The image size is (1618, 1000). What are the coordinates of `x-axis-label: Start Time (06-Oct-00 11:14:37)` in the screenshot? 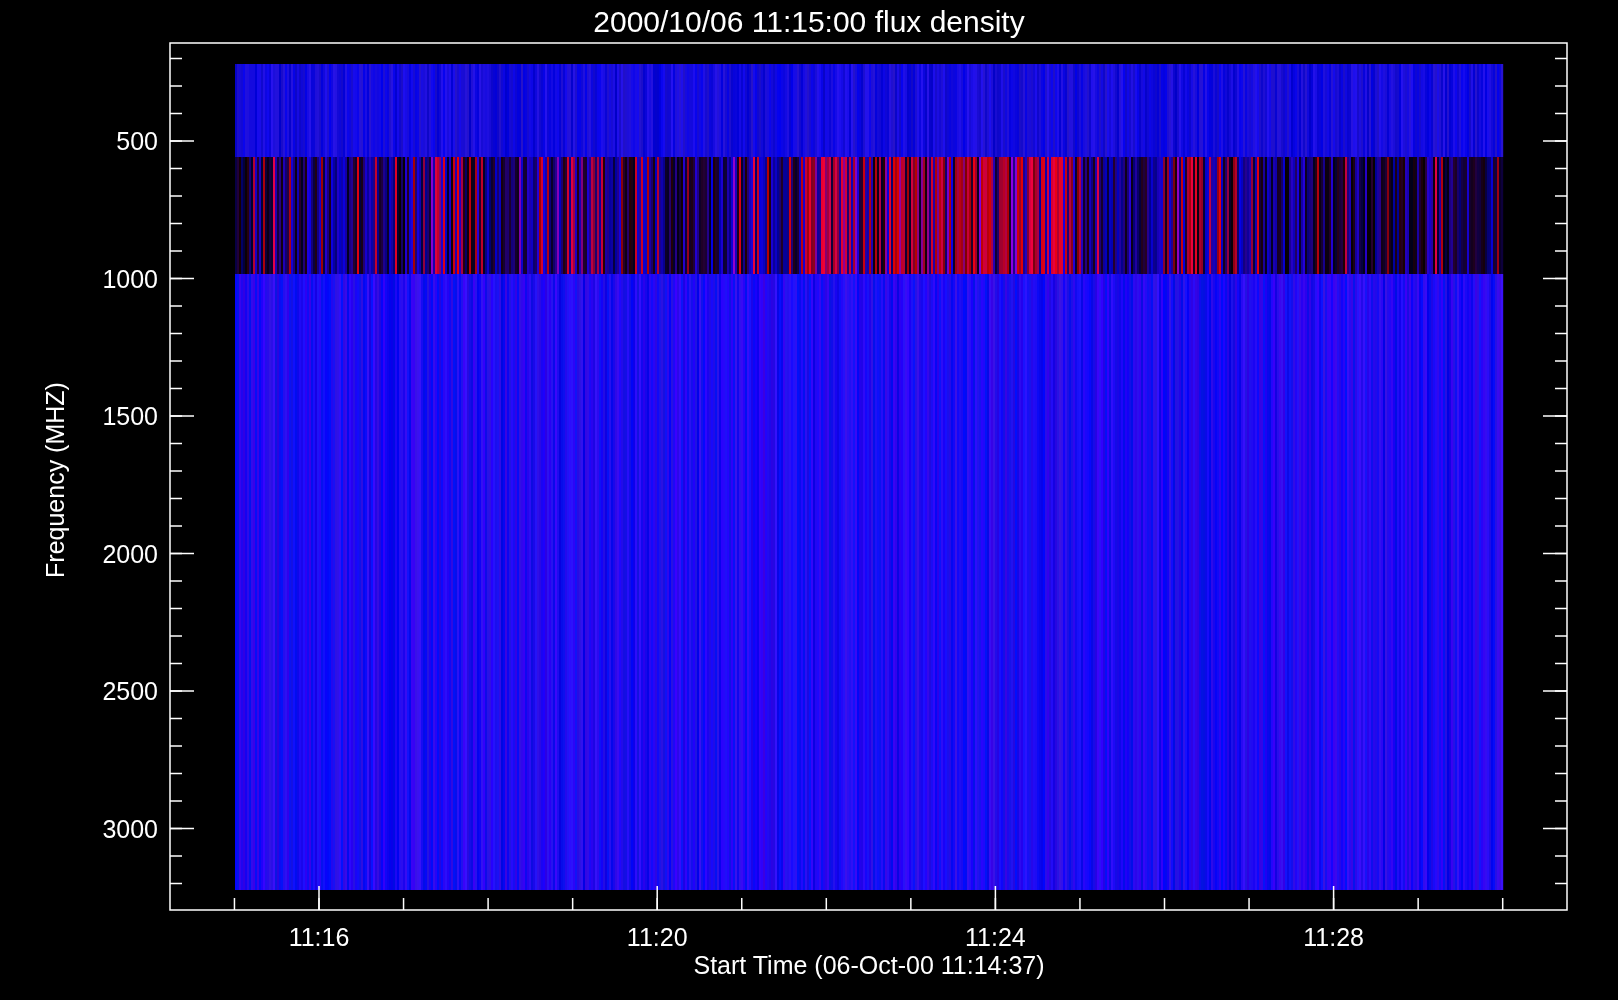 It's located at (869, 965).